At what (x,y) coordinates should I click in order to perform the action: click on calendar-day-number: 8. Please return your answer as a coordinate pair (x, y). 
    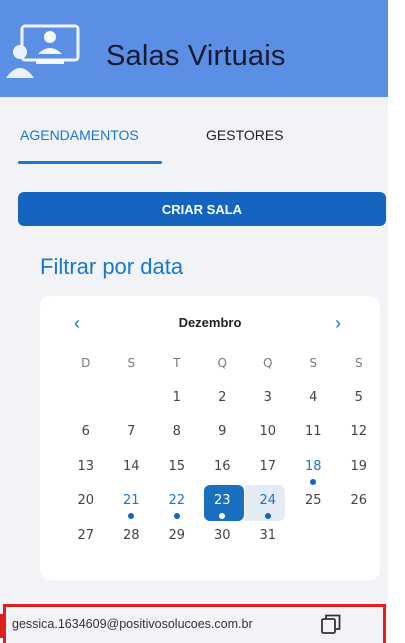
    Looking at the image, I should click on (176, 431).